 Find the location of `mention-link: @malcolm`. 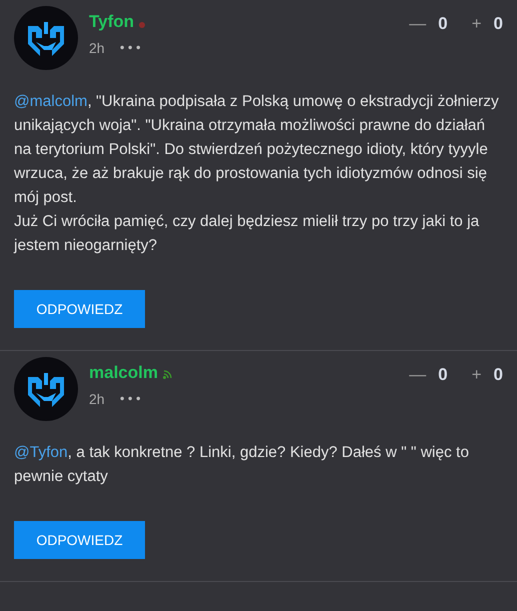

mention-link: @malcolm is located at coordinates (51, 101).